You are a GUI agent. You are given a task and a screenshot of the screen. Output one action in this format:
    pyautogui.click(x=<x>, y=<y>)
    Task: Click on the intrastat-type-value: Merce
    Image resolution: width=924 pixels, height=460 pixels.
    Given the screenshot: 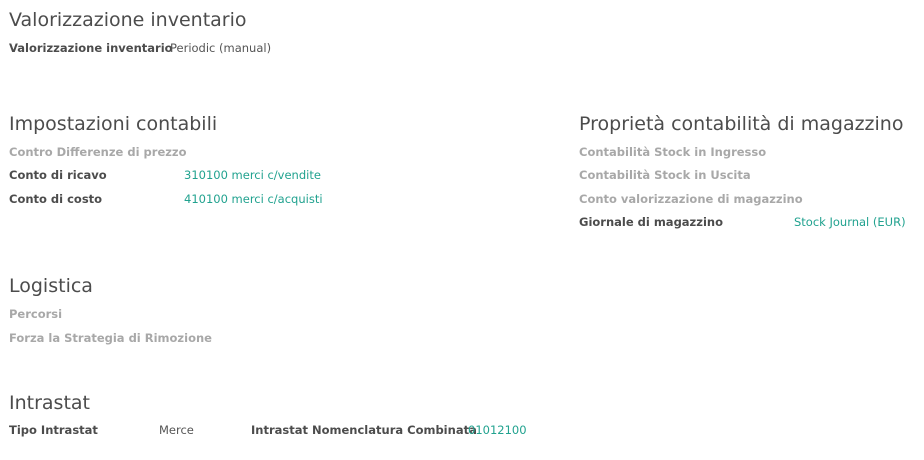 What is the action you would take?
    pyautogui.click(x=176, y=430)
    